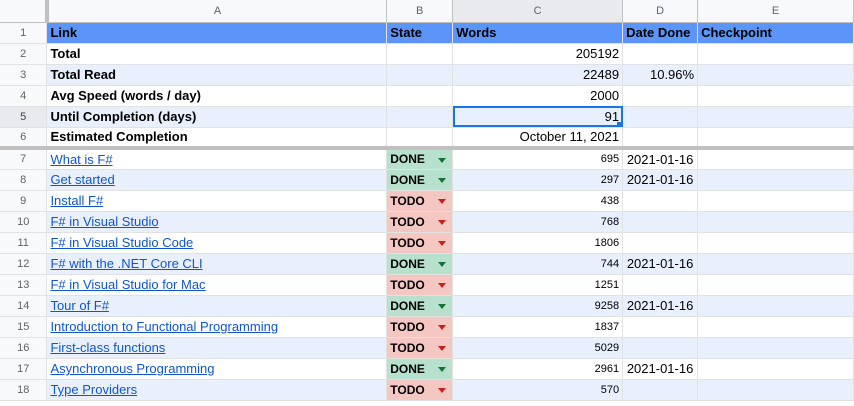 This screenshot has width=854, height=406. I want to click on article-link: F# in Visual Studio, so click(104, 221).